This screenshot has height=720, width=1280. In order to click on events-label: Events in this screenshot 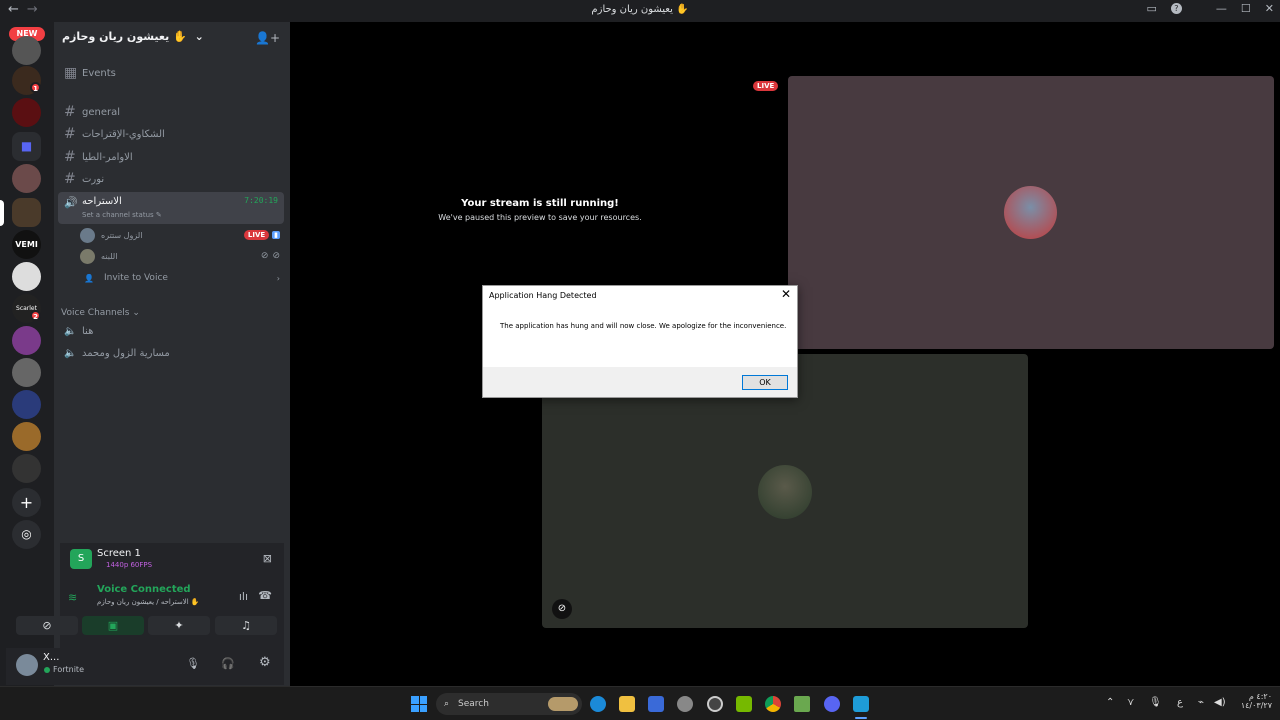, I will do `click(99, 73)`.